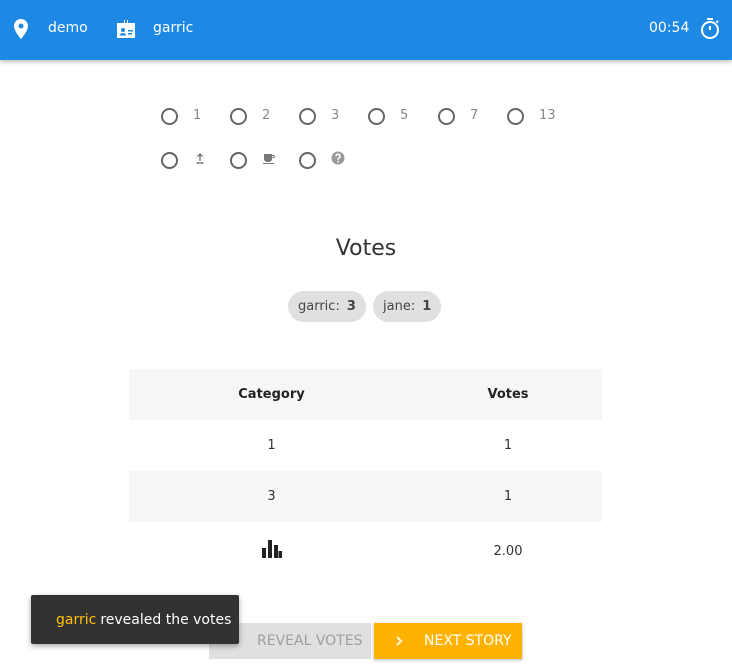  I want to click on vote-chip-garric: garric: 3, so click(327, 306).